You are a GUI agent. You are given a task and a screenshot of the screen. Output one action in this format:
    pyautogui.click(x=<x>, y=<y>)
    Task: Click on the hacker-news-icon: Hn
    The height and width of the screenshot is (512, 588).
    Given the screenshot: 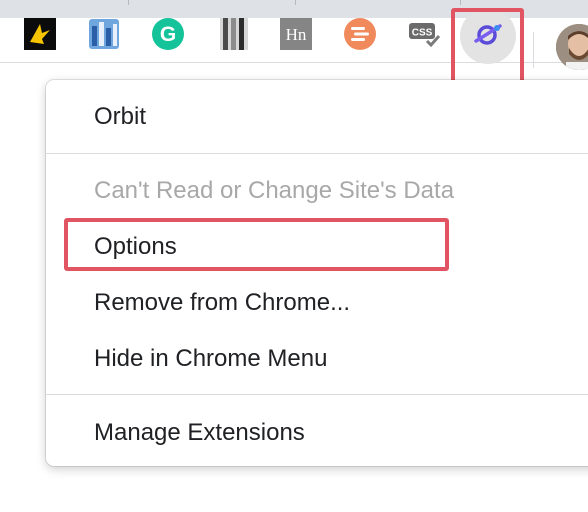 What is the action you would take?
    pyautogui.click(x=296, y=34)
    